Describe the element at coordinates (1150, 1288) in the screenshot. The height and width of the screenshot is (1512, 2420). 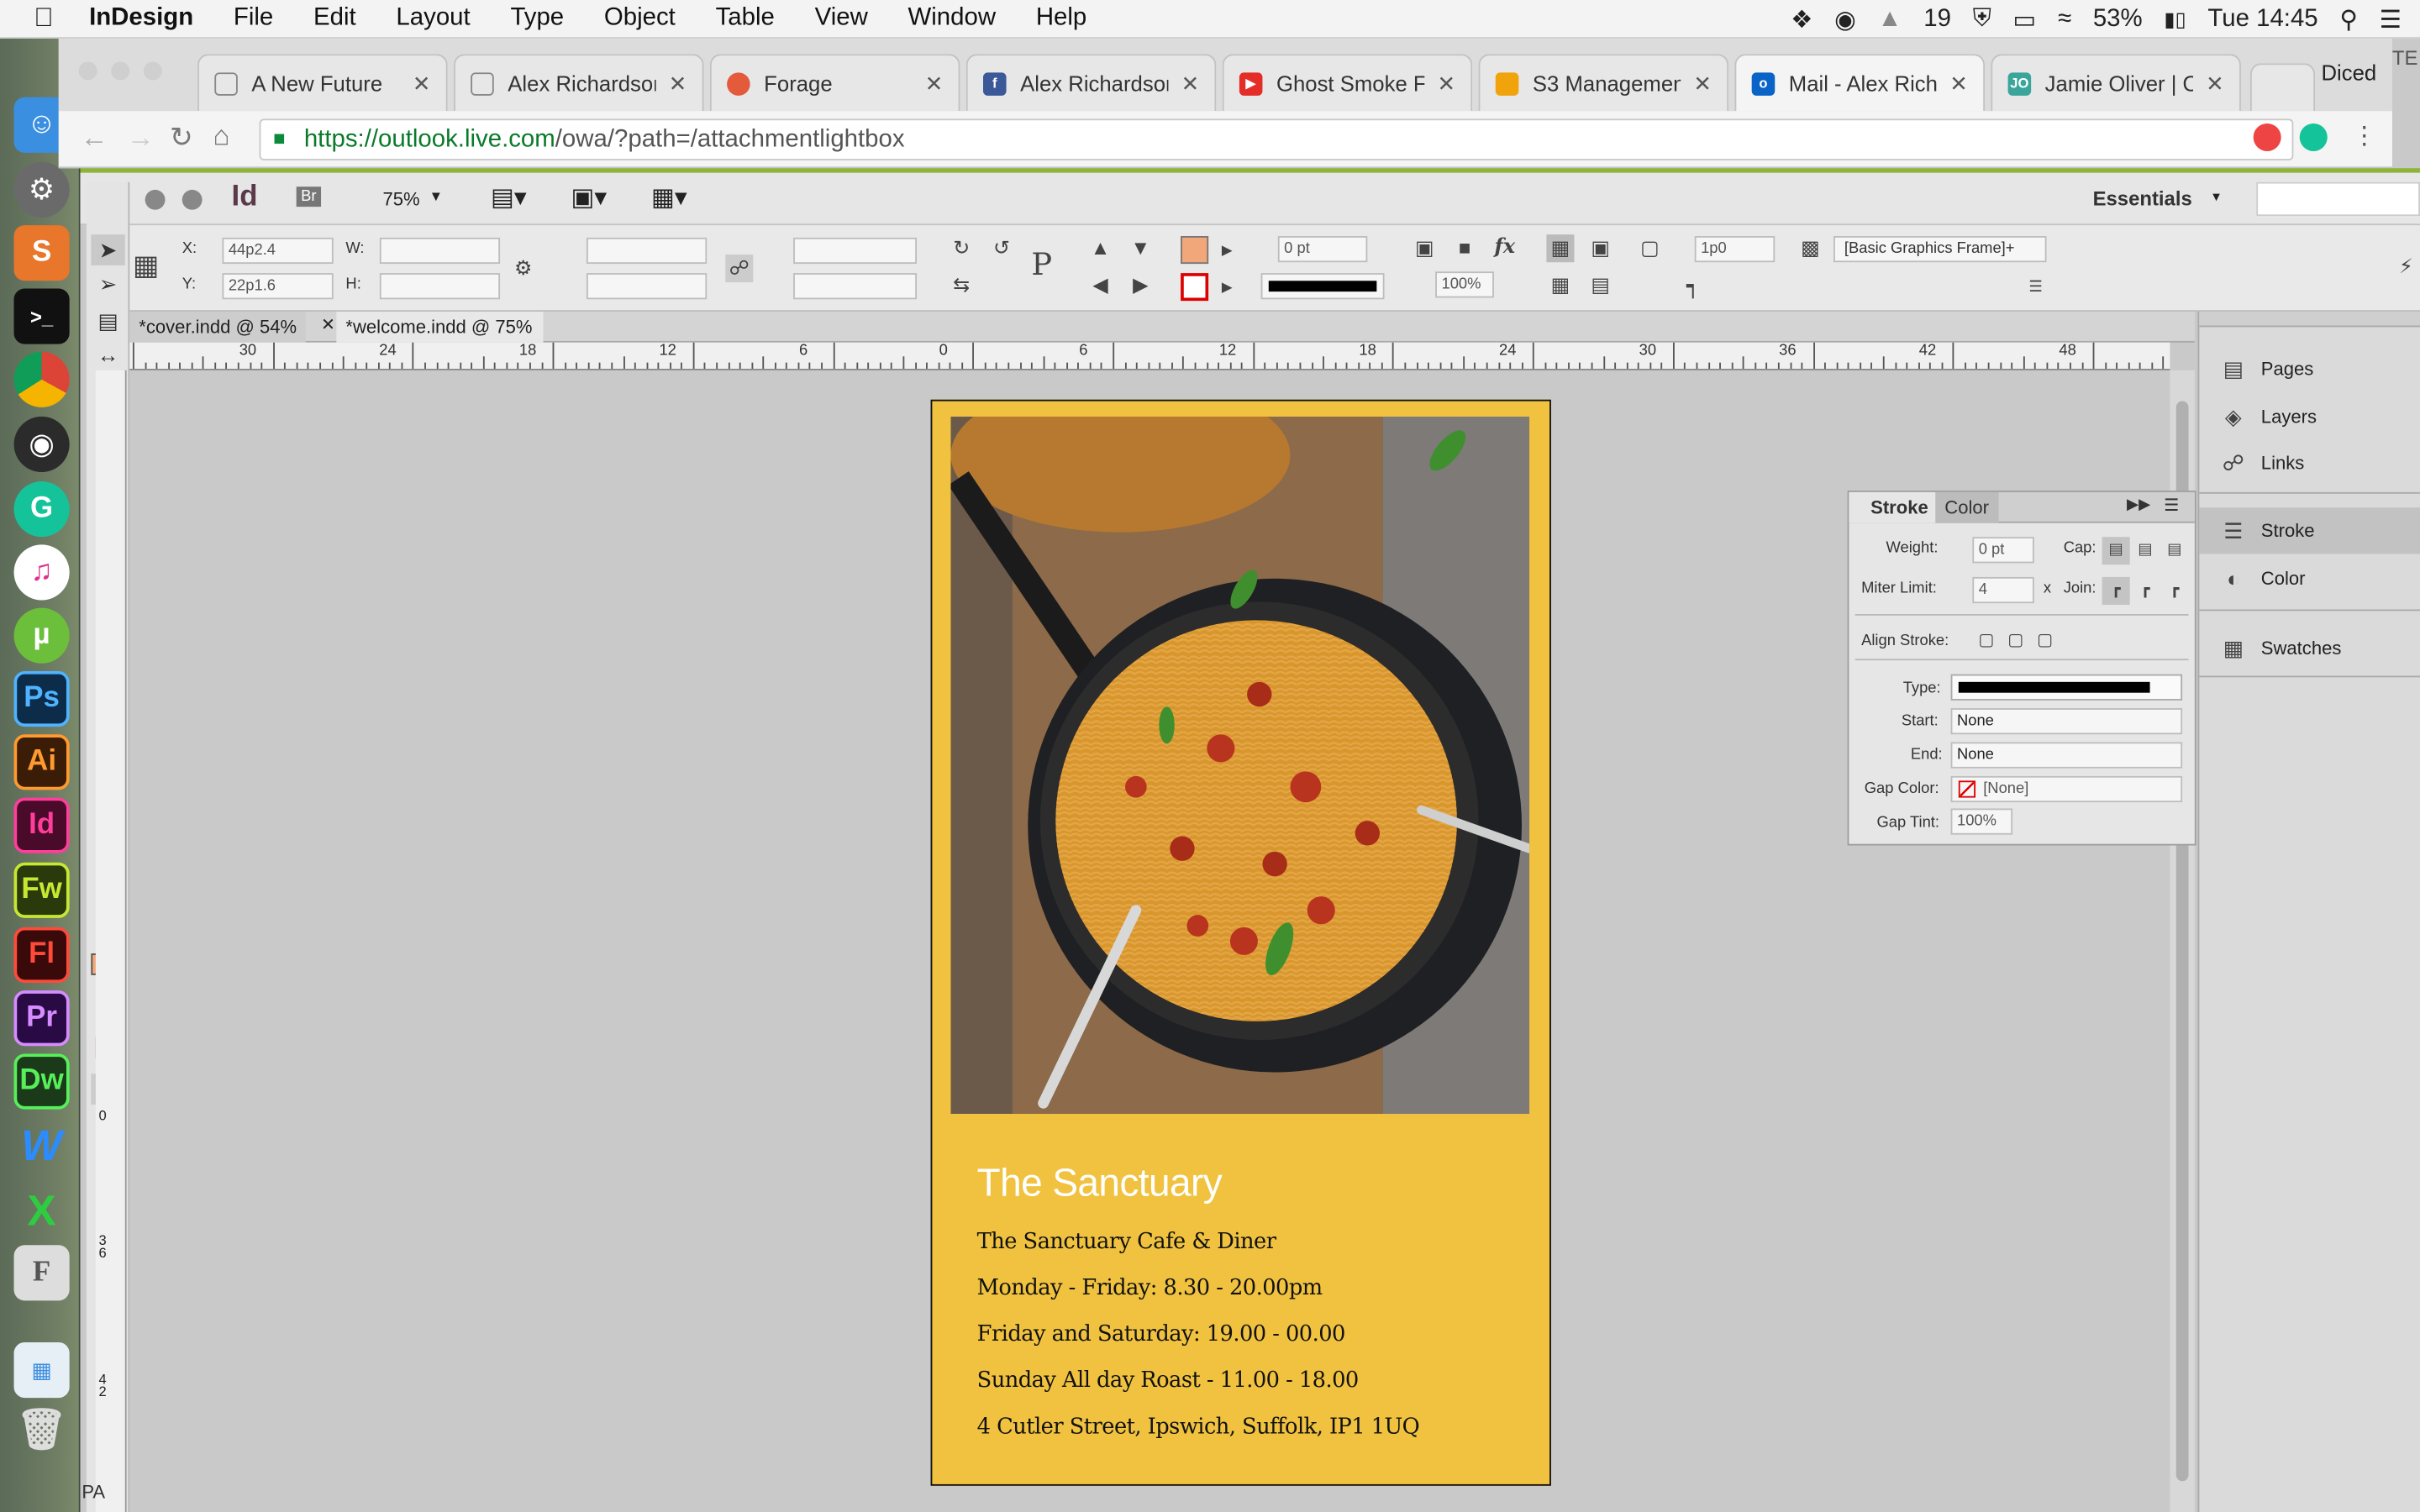
I see `hours-weekday: Monday - Friday: 8.30 - 20.00pm` at that location.